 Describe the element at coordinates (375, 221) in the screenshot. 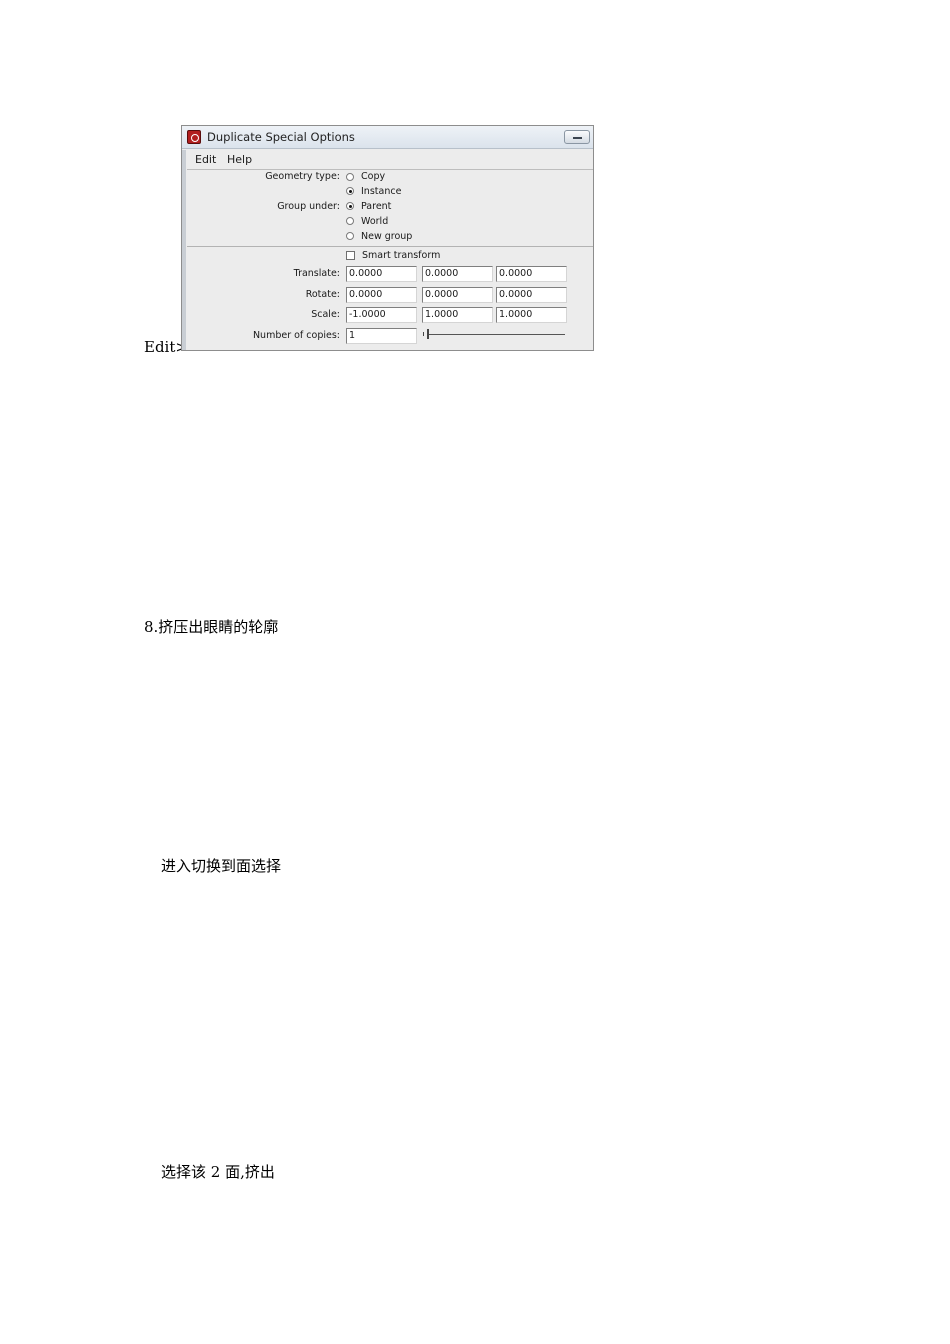

I see `option-world-label: World` at that location.